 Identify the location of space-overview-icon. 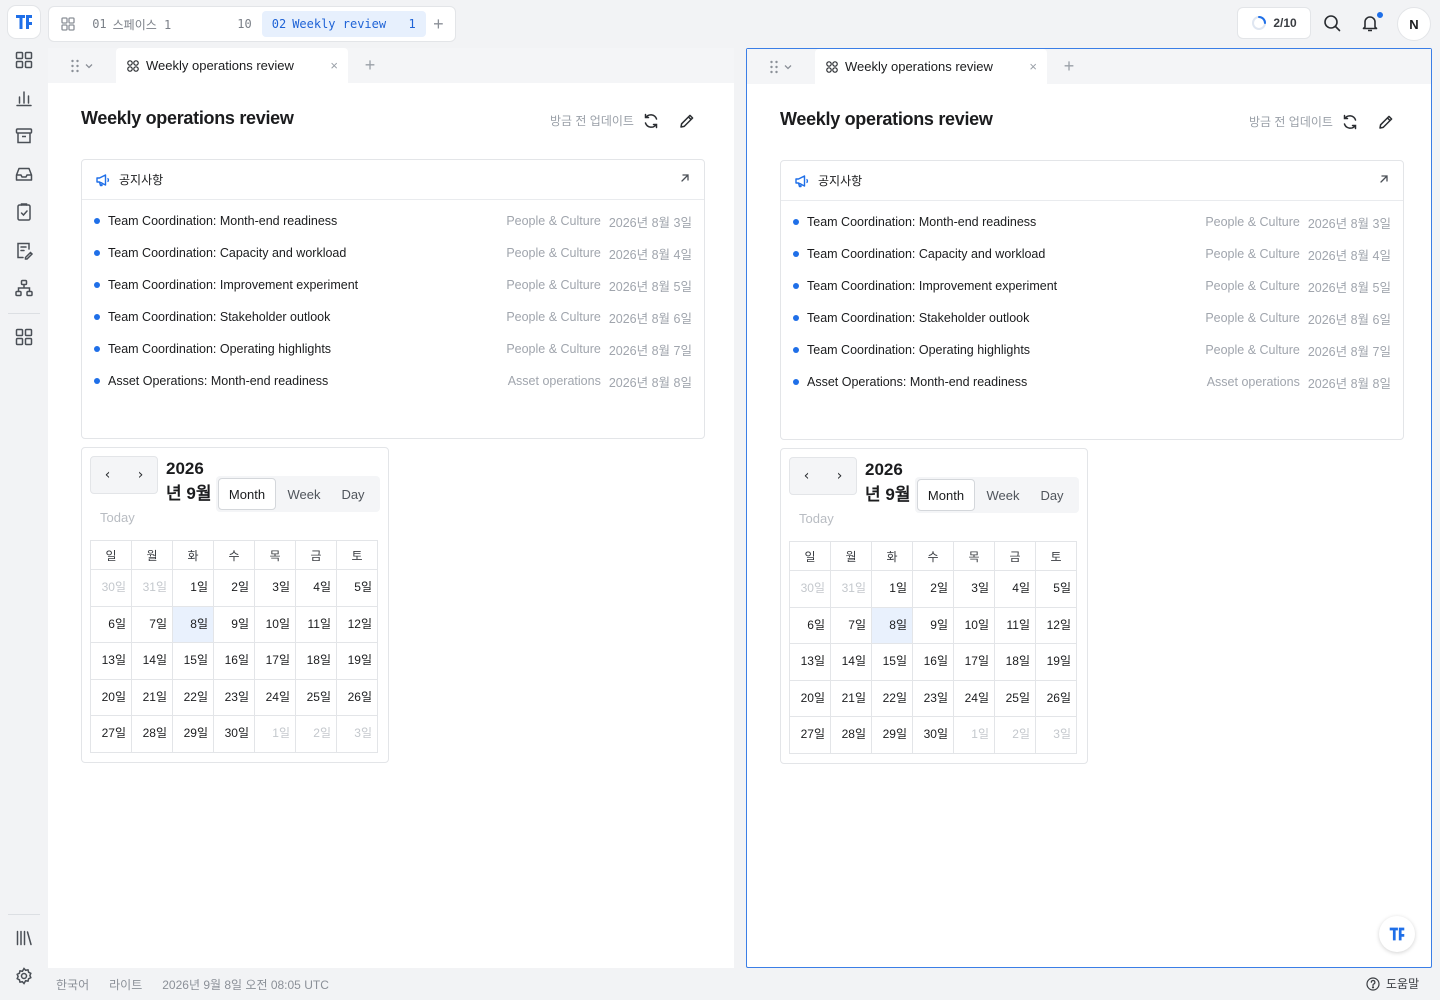
(67, 24).